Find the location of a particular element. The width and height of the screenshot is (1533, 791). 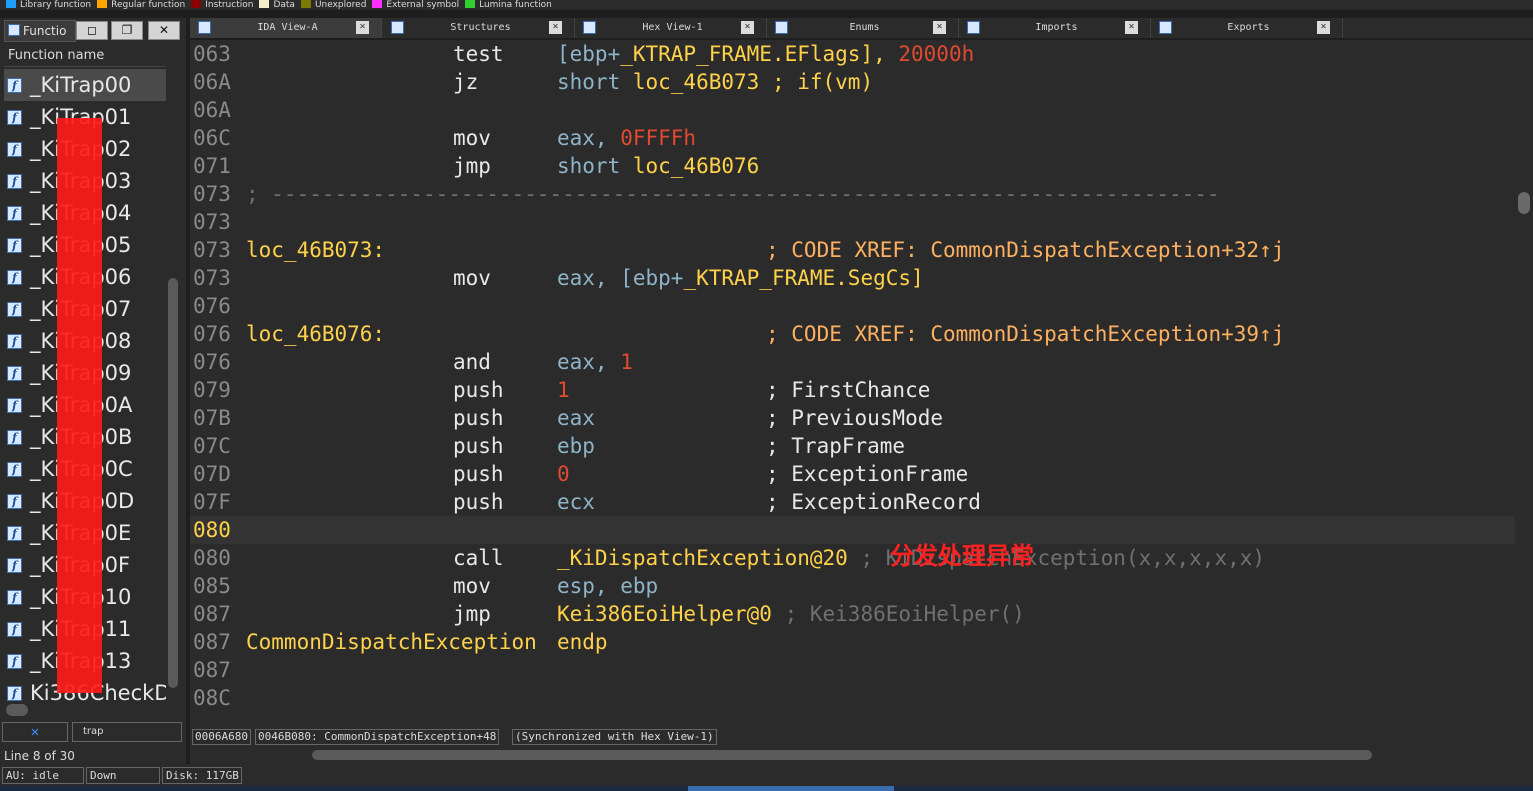

disasm-line: 07B push eax ; PreviousMode is located at coordinates (852, 418).